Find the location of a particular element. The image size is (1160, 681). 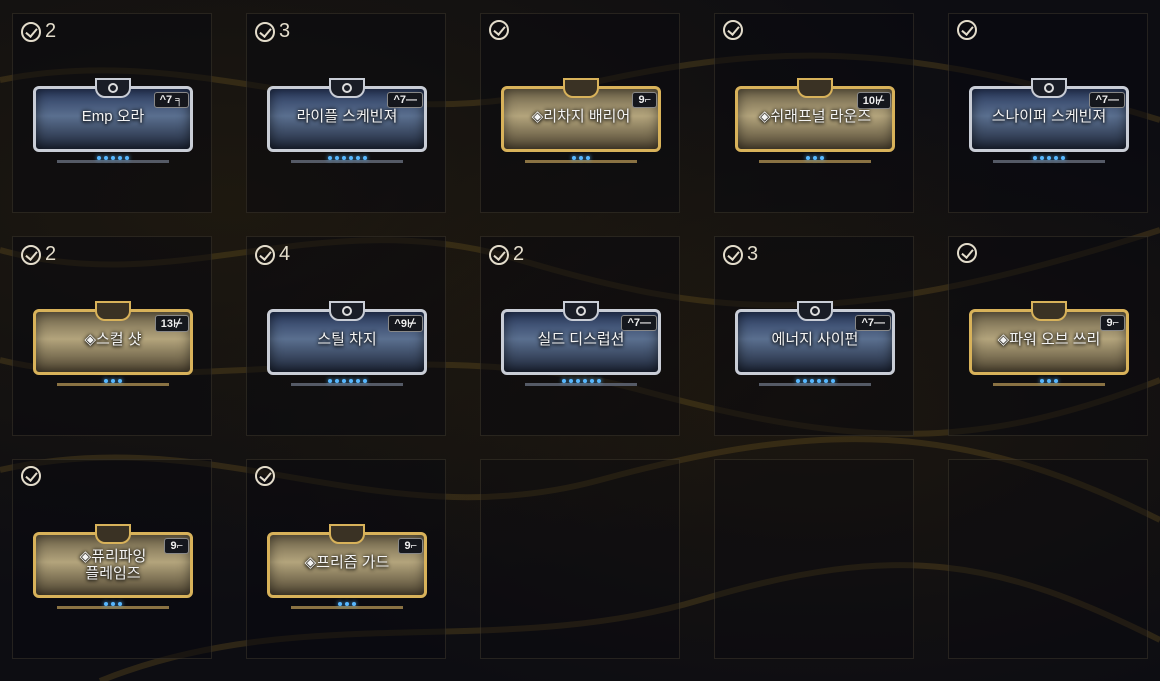

mod-slot: 9⌐ ◈퓨리파잉 플레임즈 is located at coordinates (112, 559).